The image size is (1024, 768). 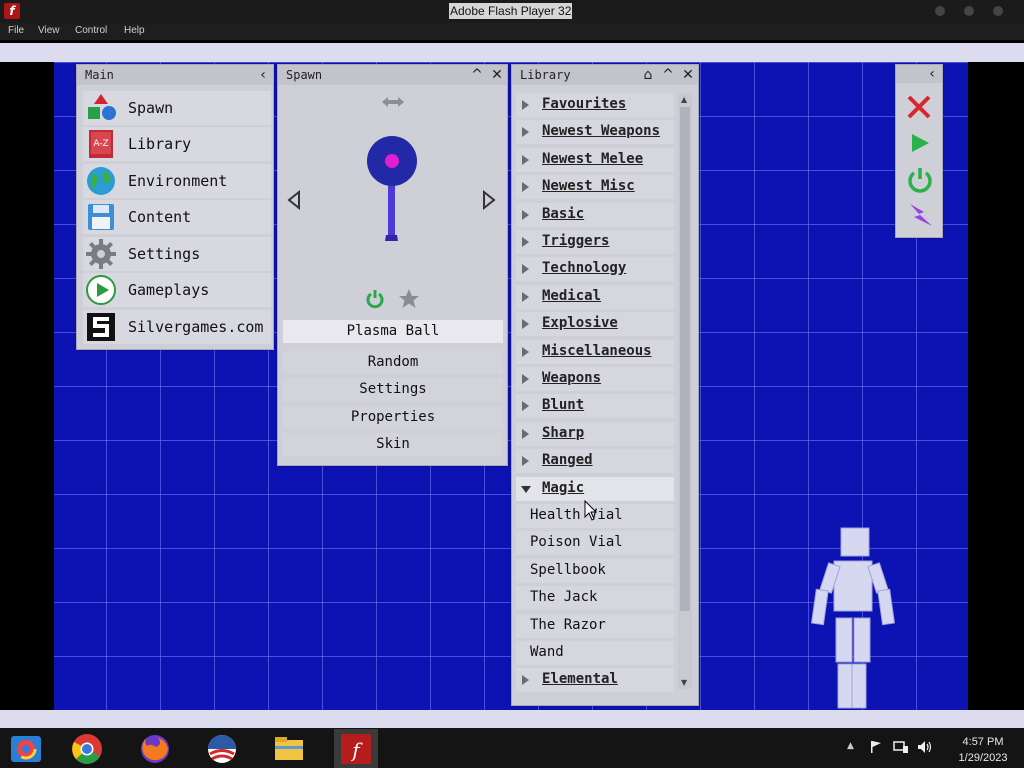 What do you see at coordinates (102, 107) in the screenshot?
I see `shapes-icon` at bounding box center [102, 107].